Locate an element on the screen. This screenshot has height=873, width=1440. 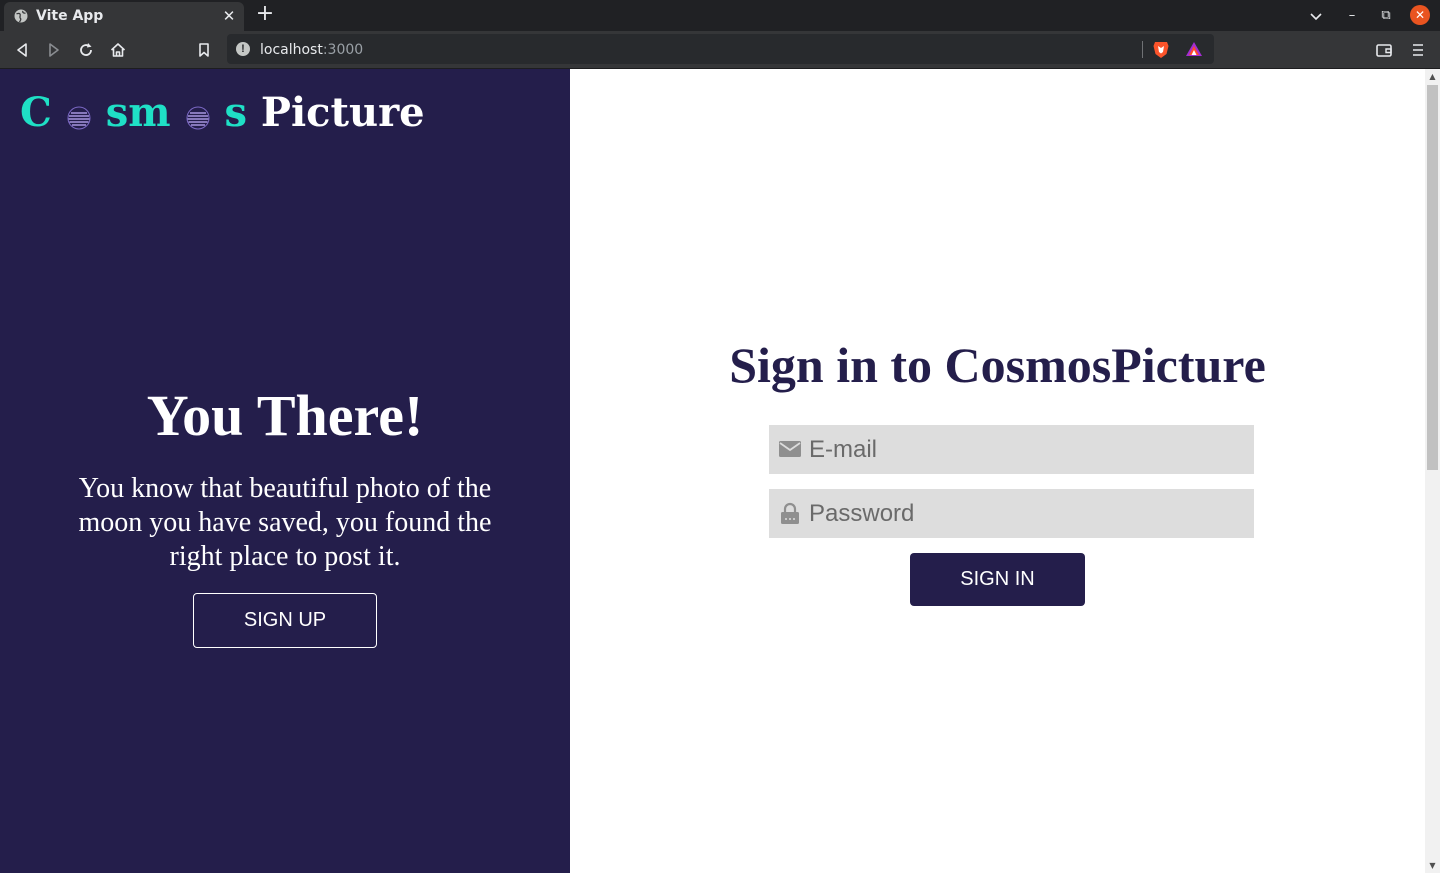
browser-tab: Vite App ✕ is located at coordinates (124, 16).